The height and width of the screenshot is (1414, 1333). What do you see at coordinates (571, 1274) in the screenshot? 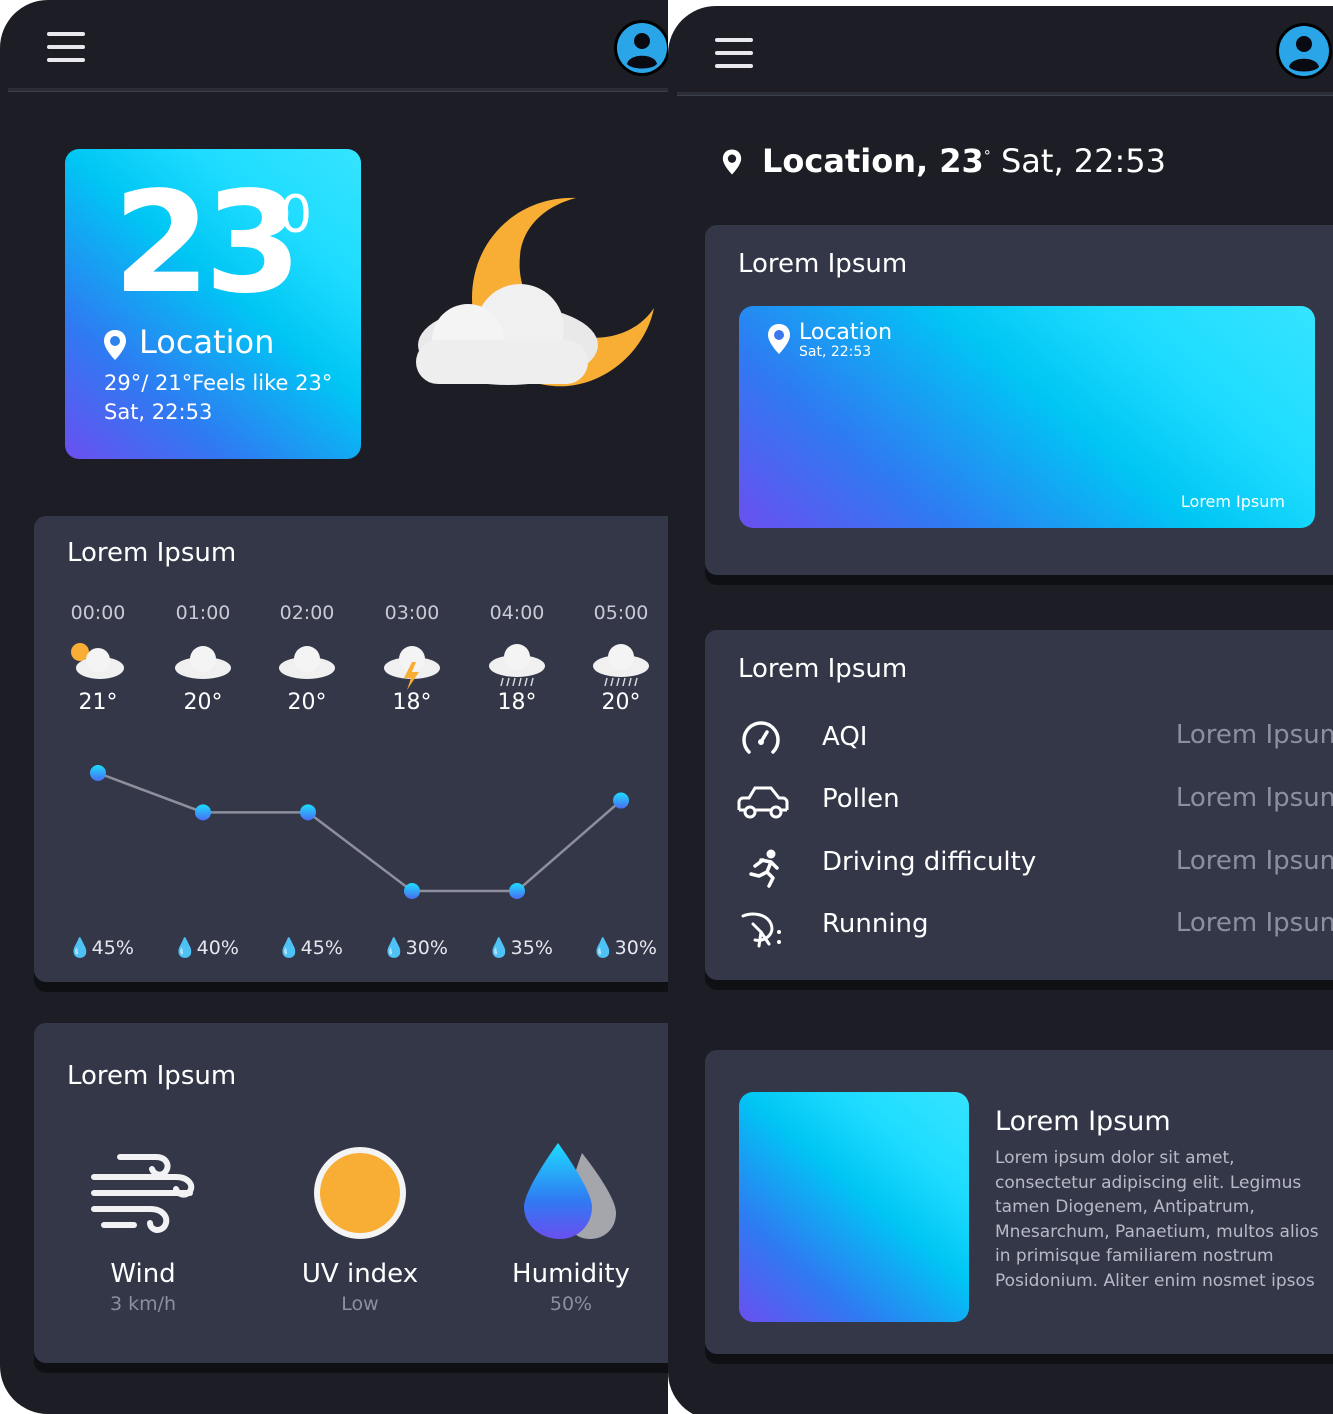
I see `humidity-label: Humidity` at bounding box center [571, 1274].